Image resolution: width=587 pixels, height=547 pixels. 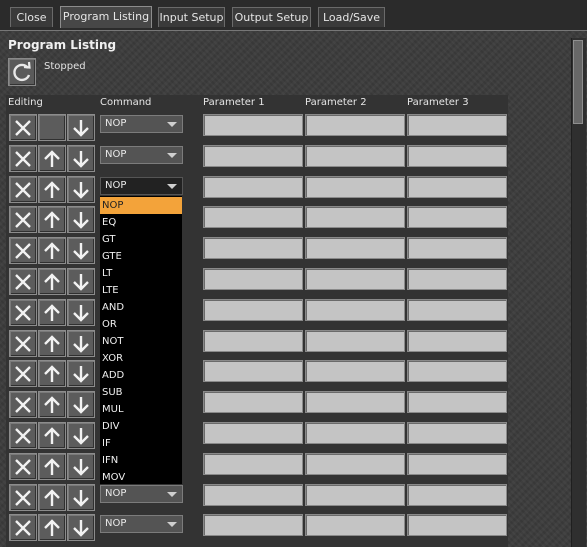 I want to click on command-option: MUL, so click(x=141, y=409).